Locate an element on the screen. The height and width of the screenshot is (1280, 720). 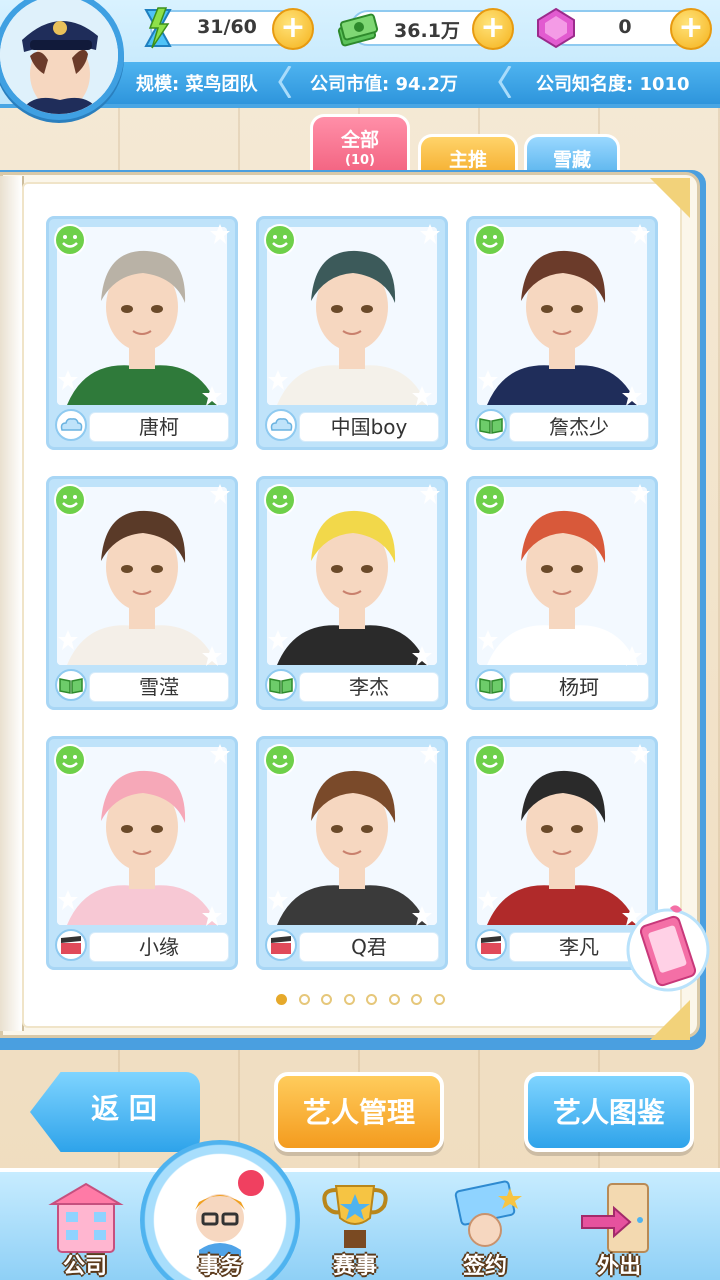
nav-company: 公司 is located at coordinates (85, 1228).